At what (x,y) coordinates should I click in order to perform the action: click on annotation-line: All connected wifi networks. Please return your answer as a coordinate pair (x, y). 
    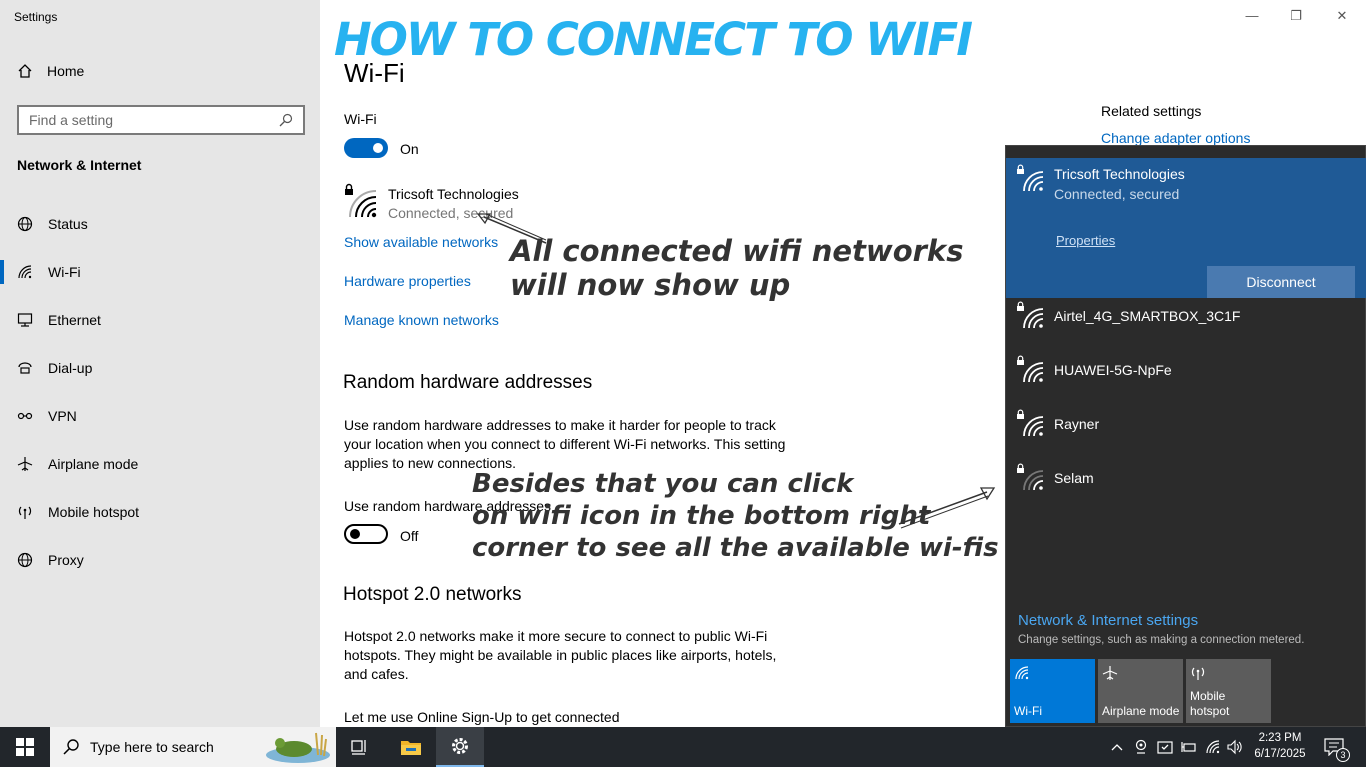
    Looking at the image, I should click on (737, 251).